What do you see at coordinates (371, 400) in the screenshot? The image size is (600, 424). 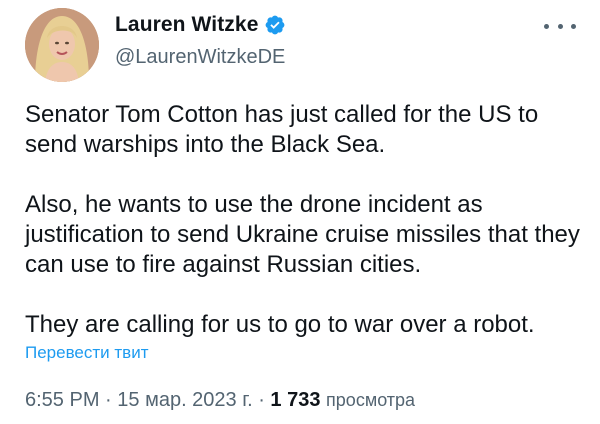 I see `views-label: просмотра` at bounding box center [371, 400].